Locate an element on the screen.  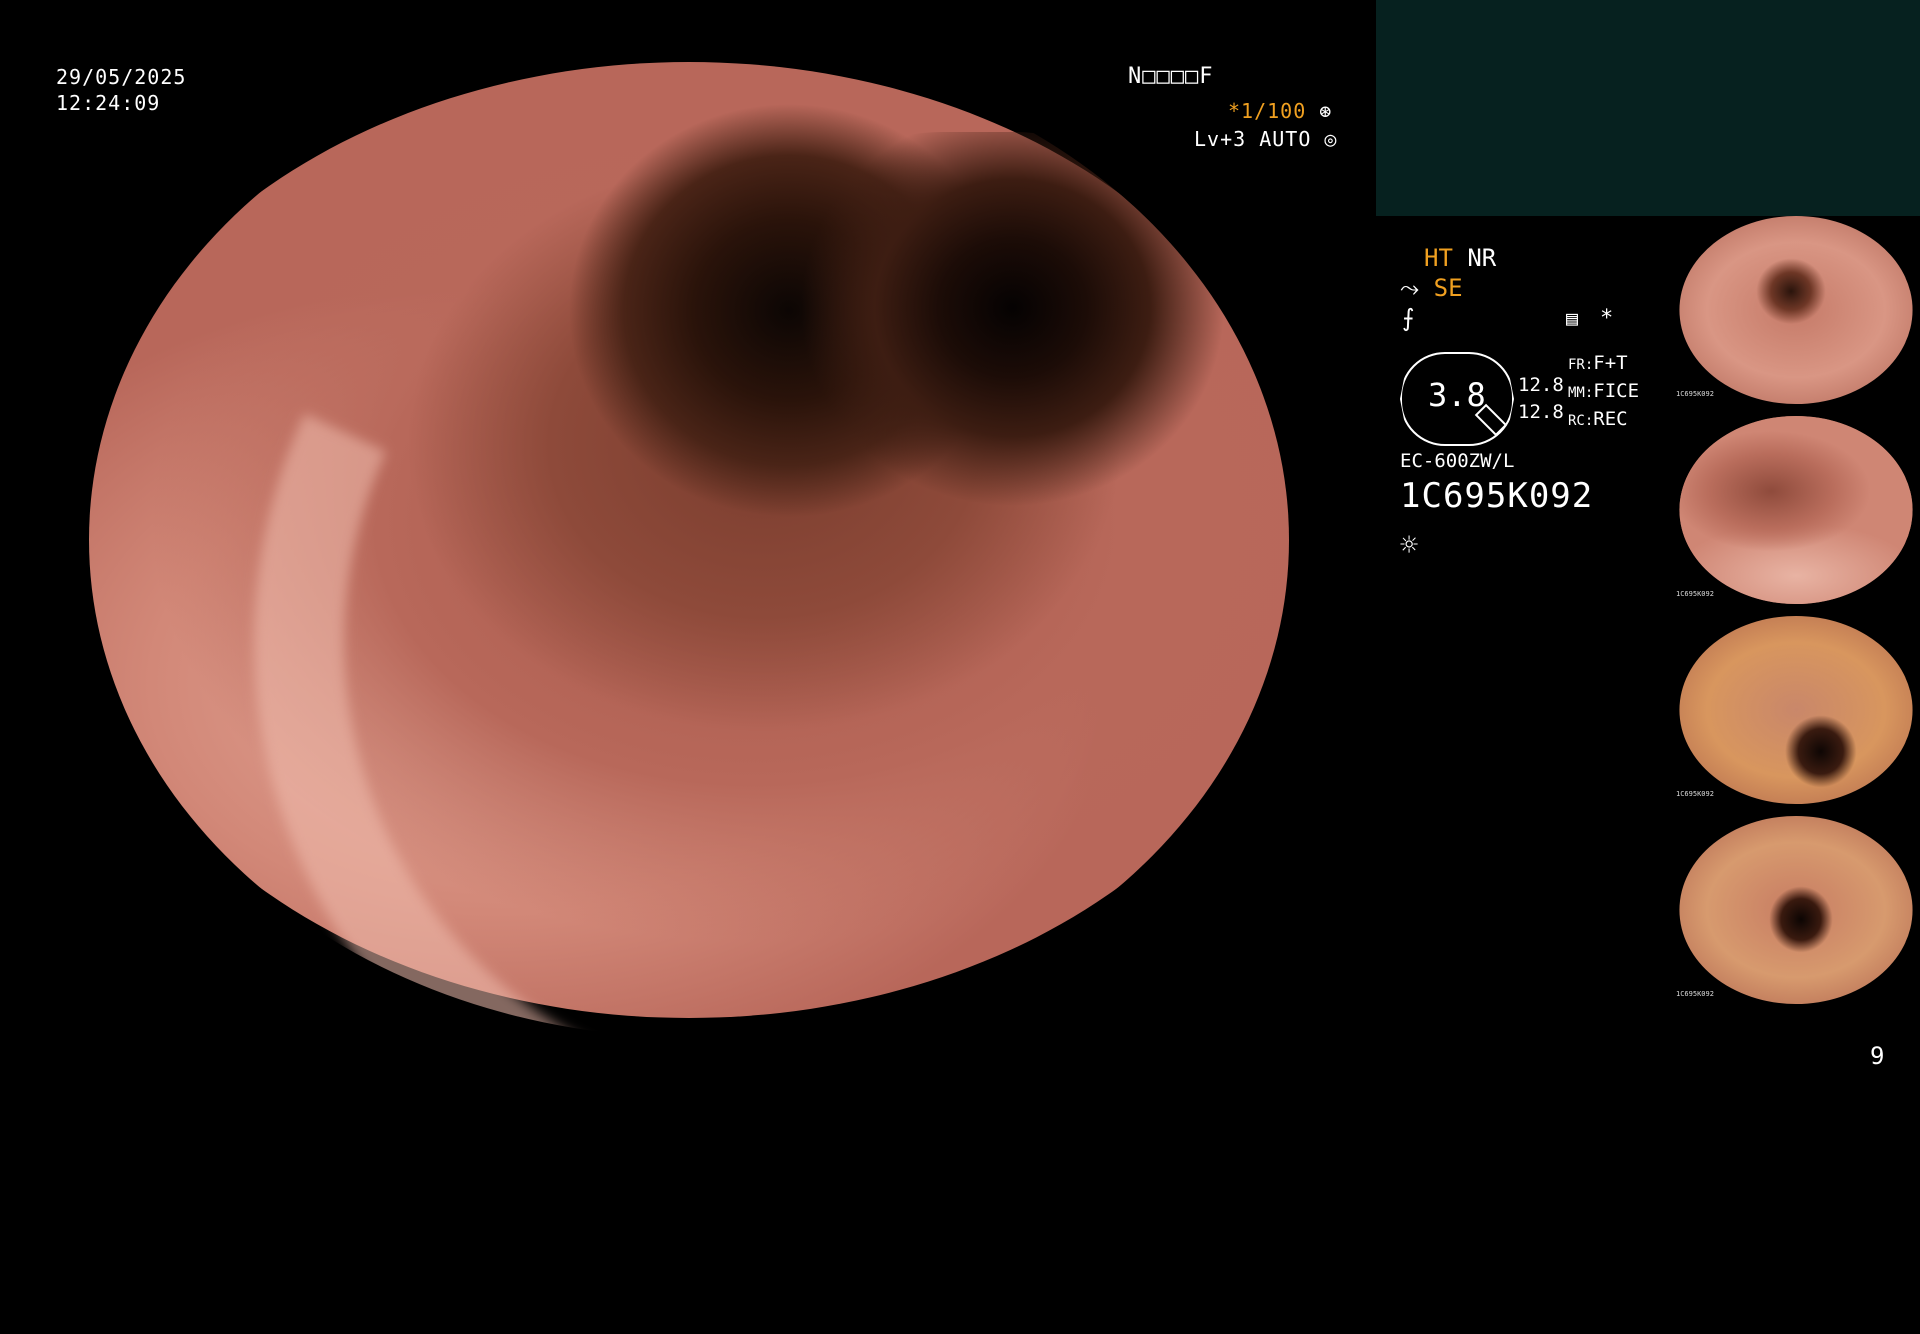
nr-label: NR is located at coordinates (1482, 258).